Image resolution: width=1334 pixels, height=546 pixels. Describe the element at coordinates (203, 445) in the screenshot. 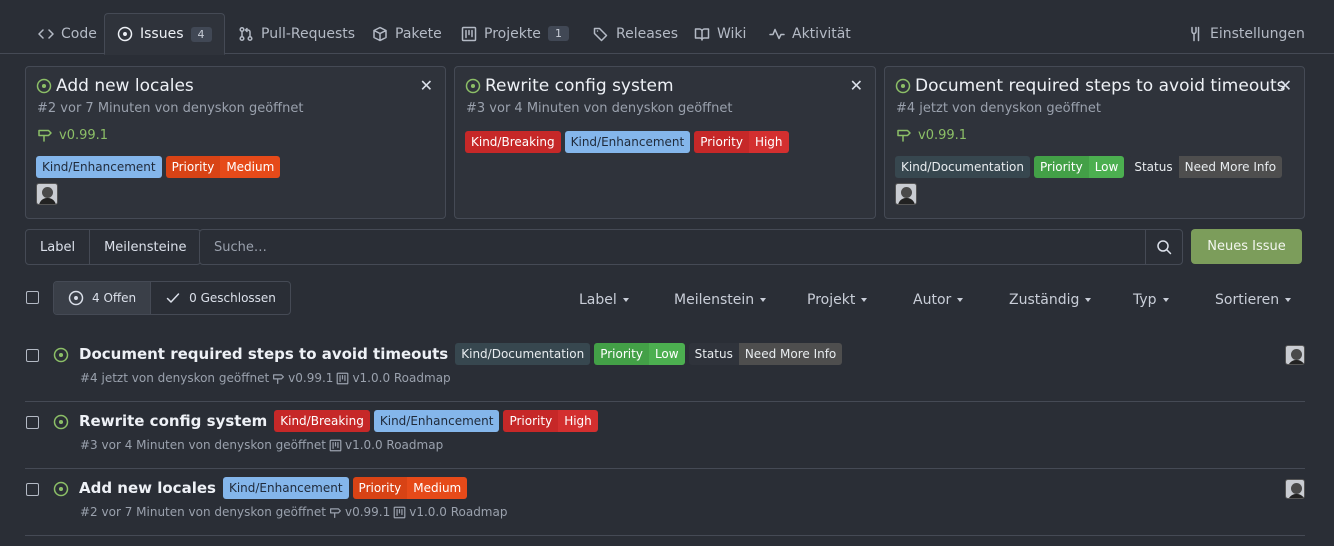

I see `issue-meta: #3 vor 4 Minuten von denyskon geöffnet` at that location.